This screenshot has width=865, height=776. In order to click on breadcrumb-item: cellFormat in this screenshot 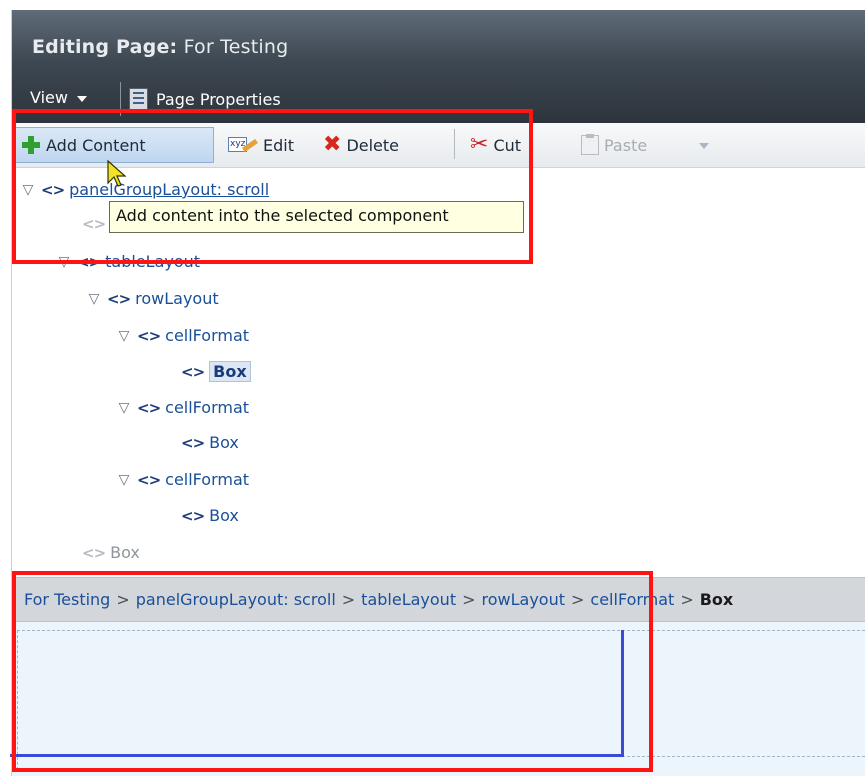, I will do `click(632, 599)`.